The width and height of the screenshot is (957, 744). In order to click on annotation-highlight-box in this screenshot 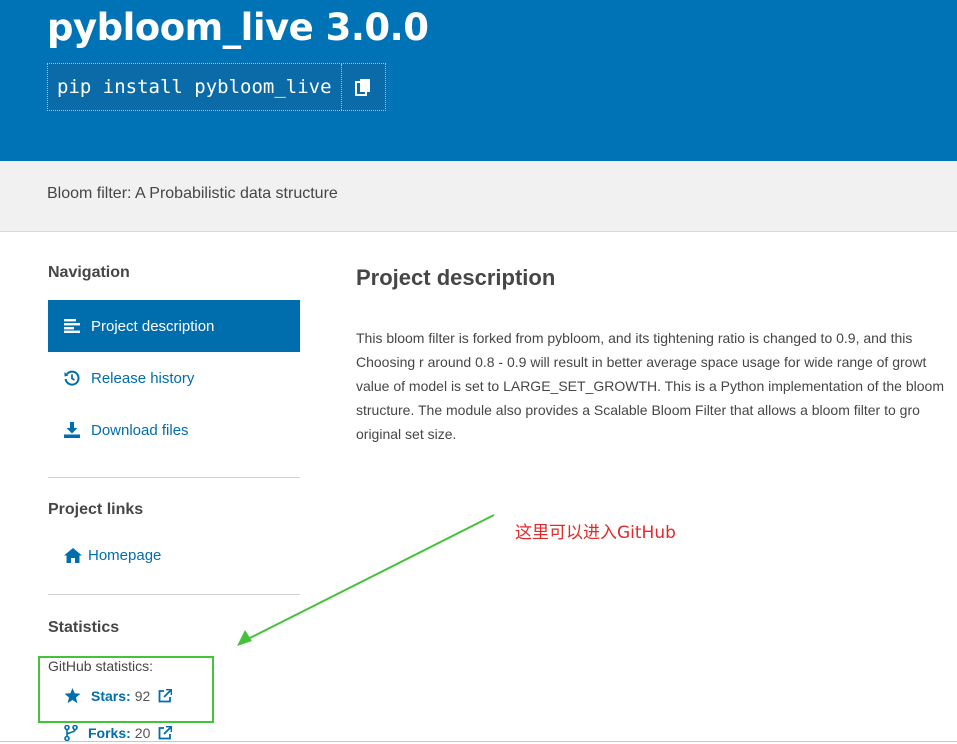, I will do `click(126, 689)`.